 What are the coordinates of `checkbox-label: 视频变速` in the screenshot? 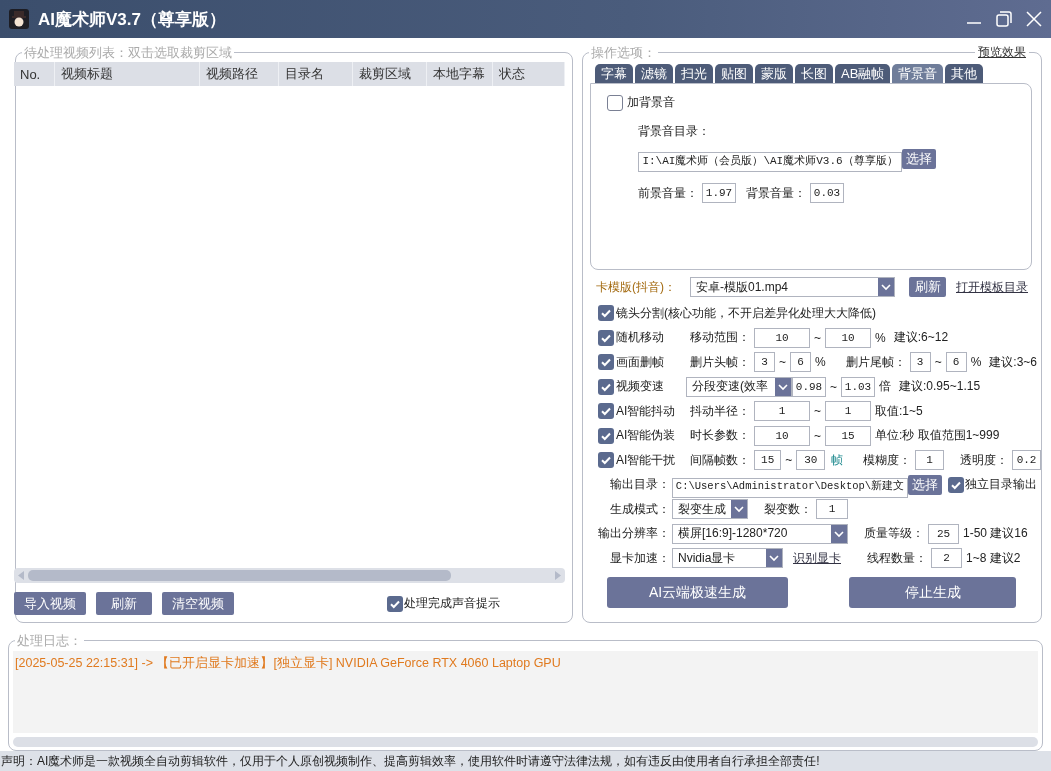 It's located at (640, 386).